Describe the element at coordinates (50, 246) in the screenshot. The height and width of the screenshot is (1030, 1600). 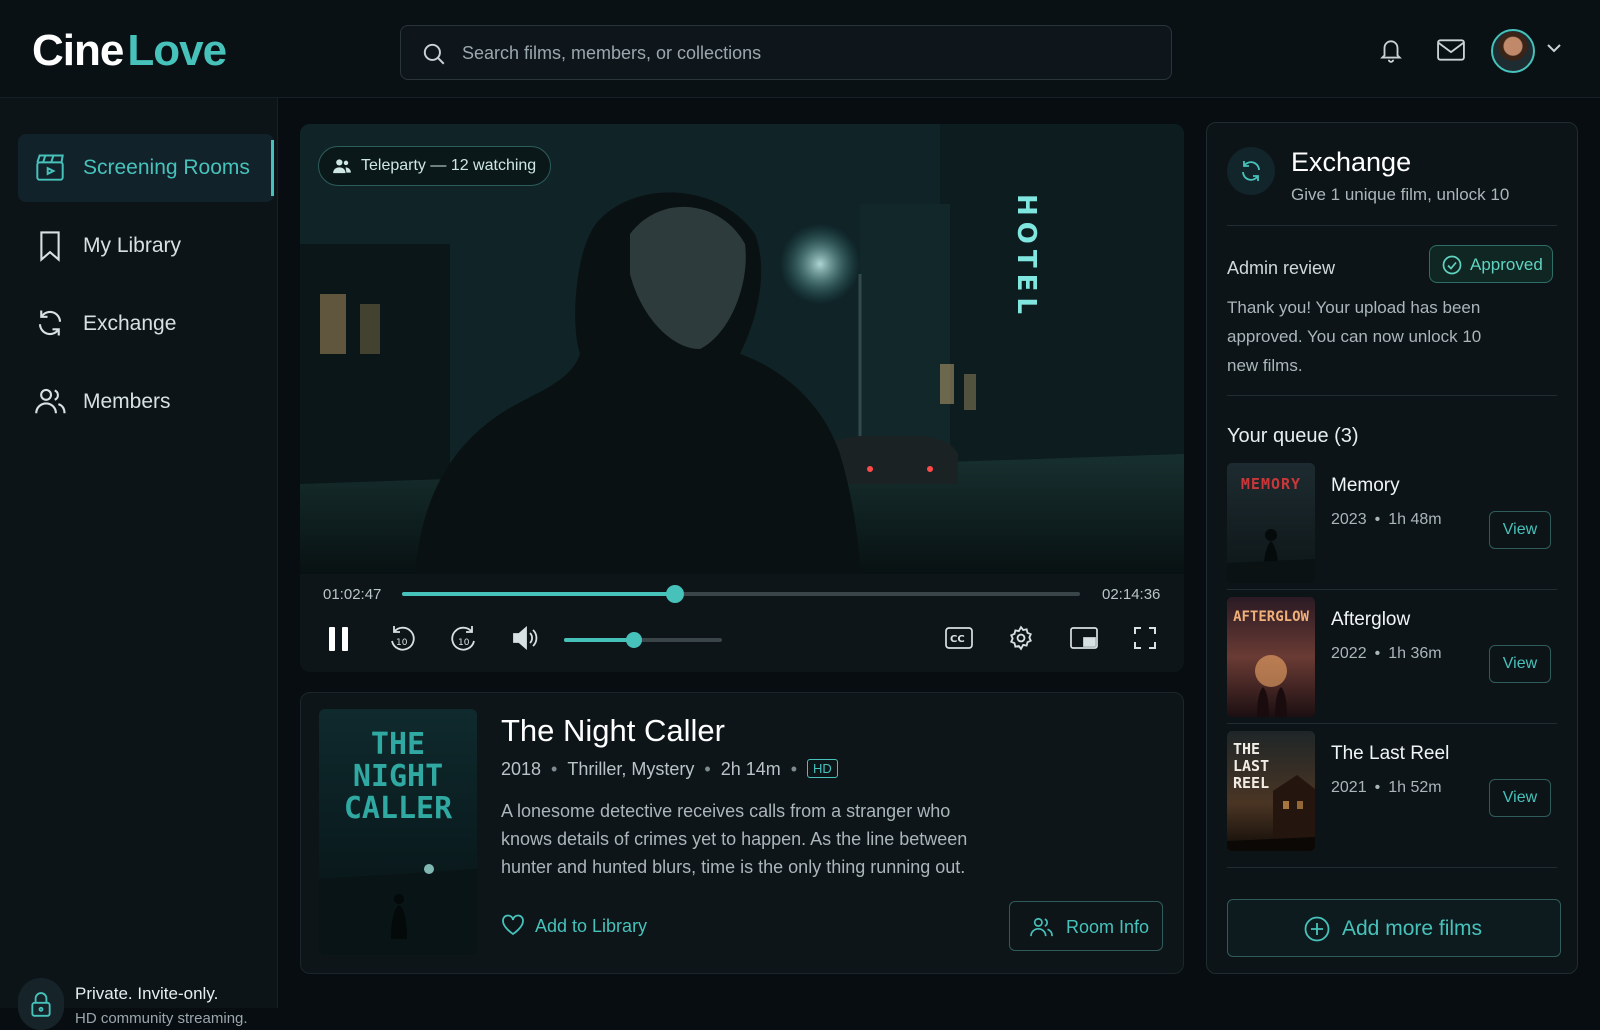
I see `bookmark-icon` at that location.